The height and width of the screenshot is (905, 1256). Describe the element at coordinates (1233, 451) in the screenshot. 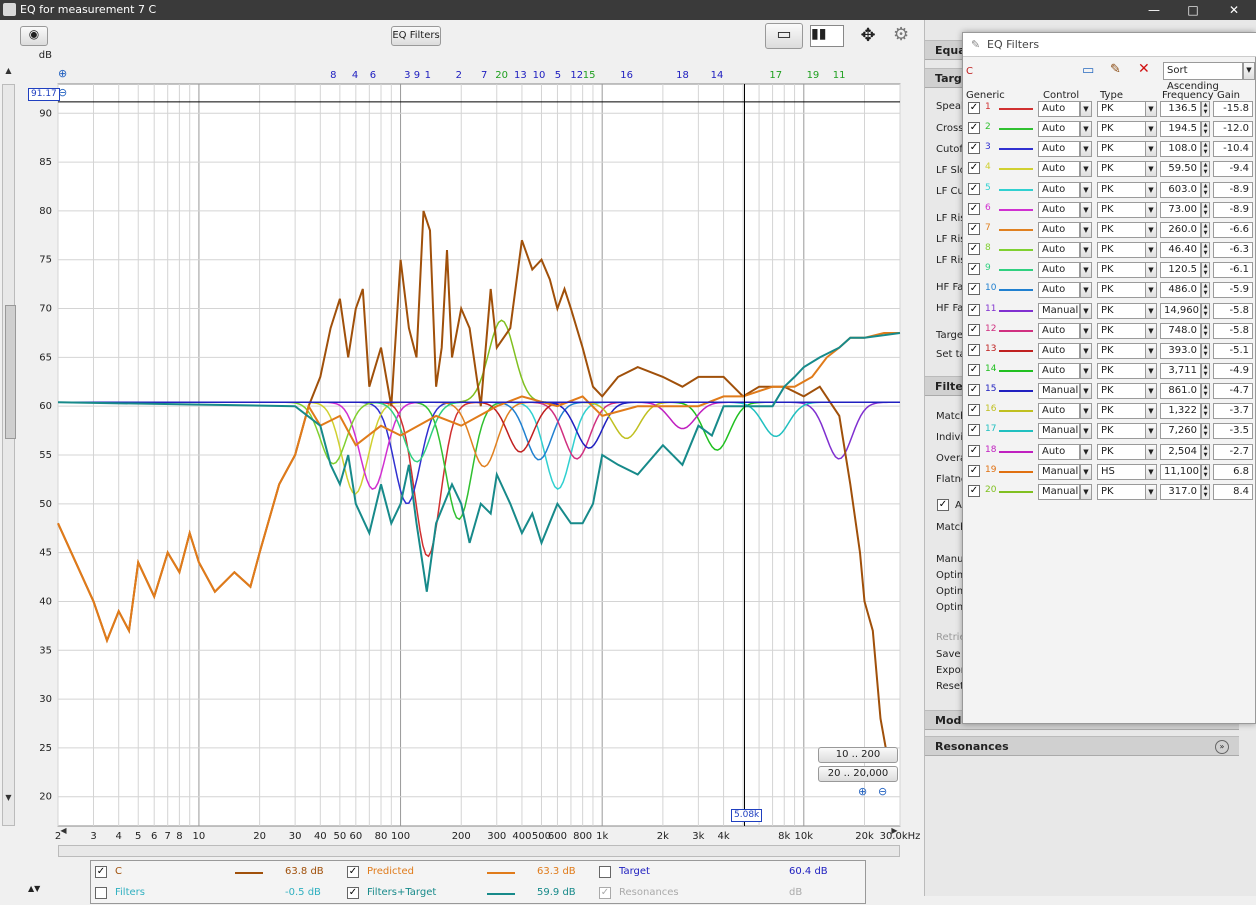

I see `filter-gain-input: -2.7` at that location.